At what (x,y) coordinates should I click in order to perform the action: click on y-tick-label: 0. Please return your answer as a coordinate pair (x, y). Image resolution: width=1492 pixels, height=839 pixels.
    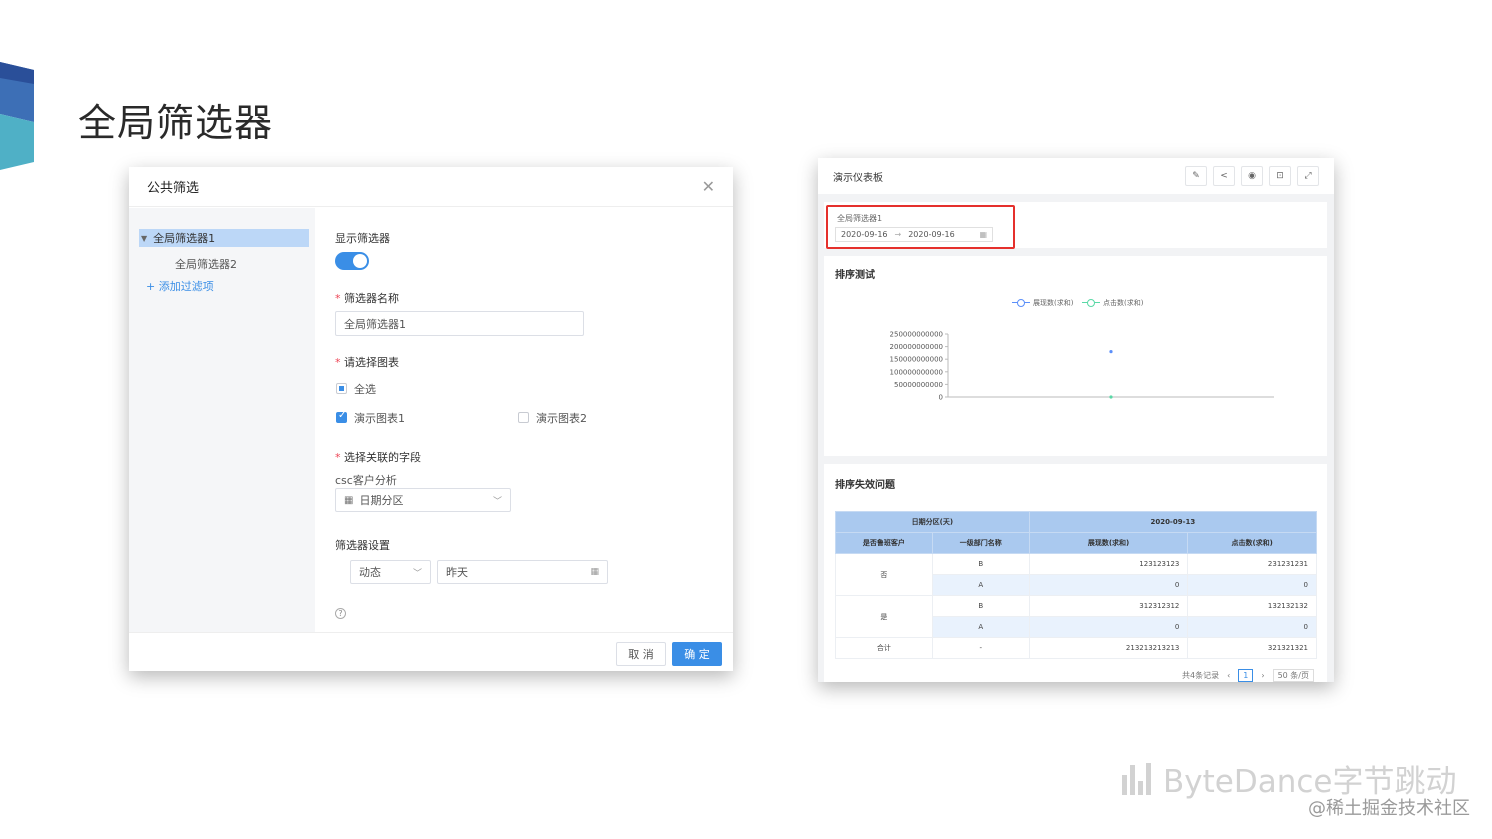
    Looking at the image, I should click on (941, 398).